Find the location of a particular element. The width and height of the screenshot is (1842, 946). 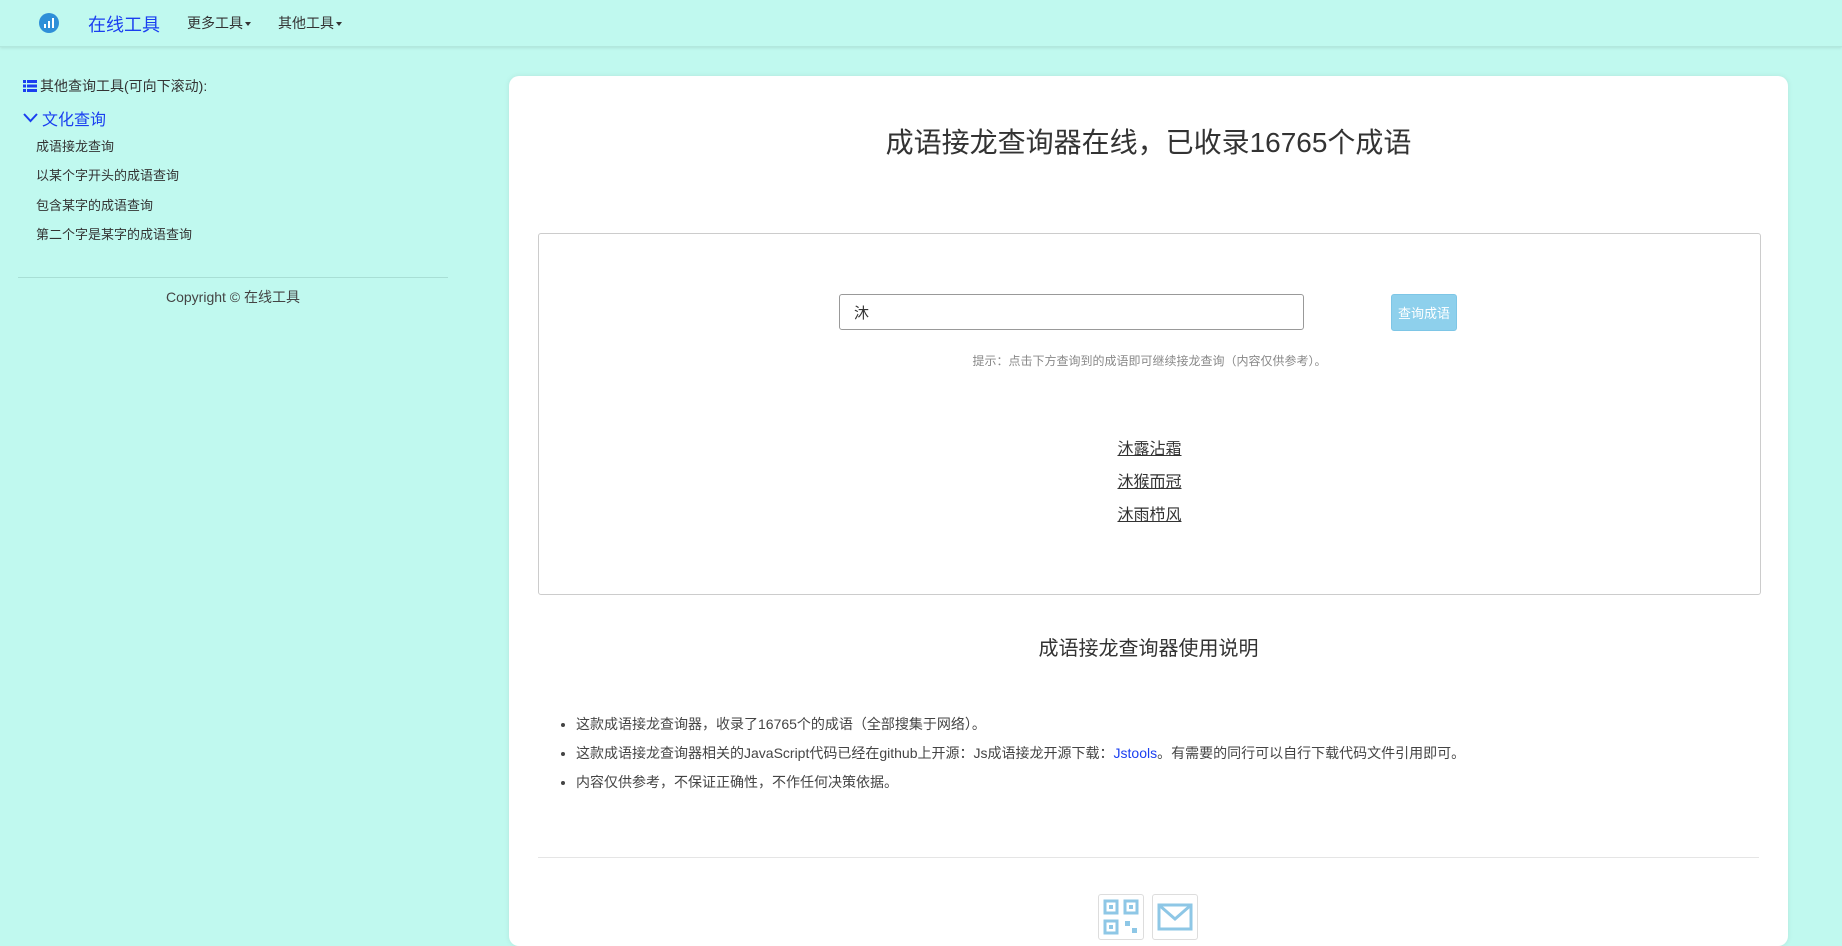

chevron-down-icon is located at coordinates (30, 118).